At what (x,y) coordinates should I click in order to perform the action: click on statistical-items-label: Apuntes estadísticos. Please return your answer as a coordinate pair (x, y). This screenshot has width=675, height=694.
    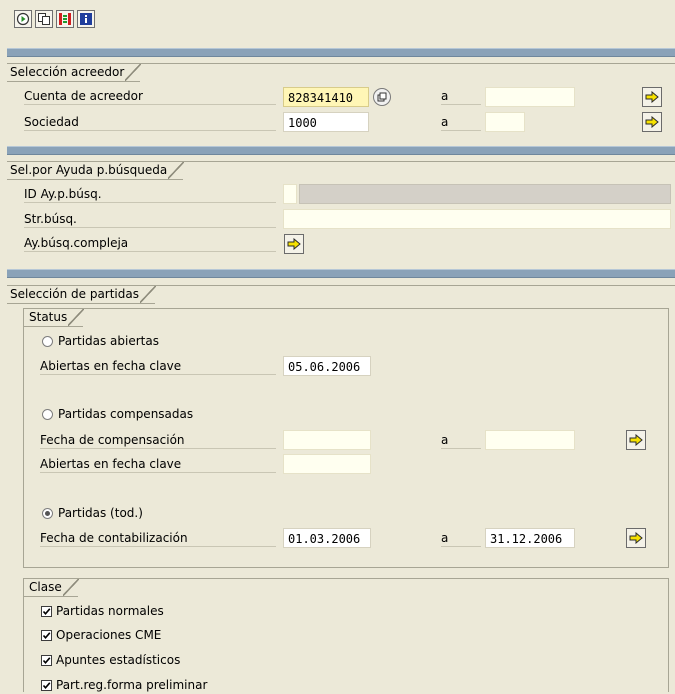
    Looking at the image, I should click on (118, 660).